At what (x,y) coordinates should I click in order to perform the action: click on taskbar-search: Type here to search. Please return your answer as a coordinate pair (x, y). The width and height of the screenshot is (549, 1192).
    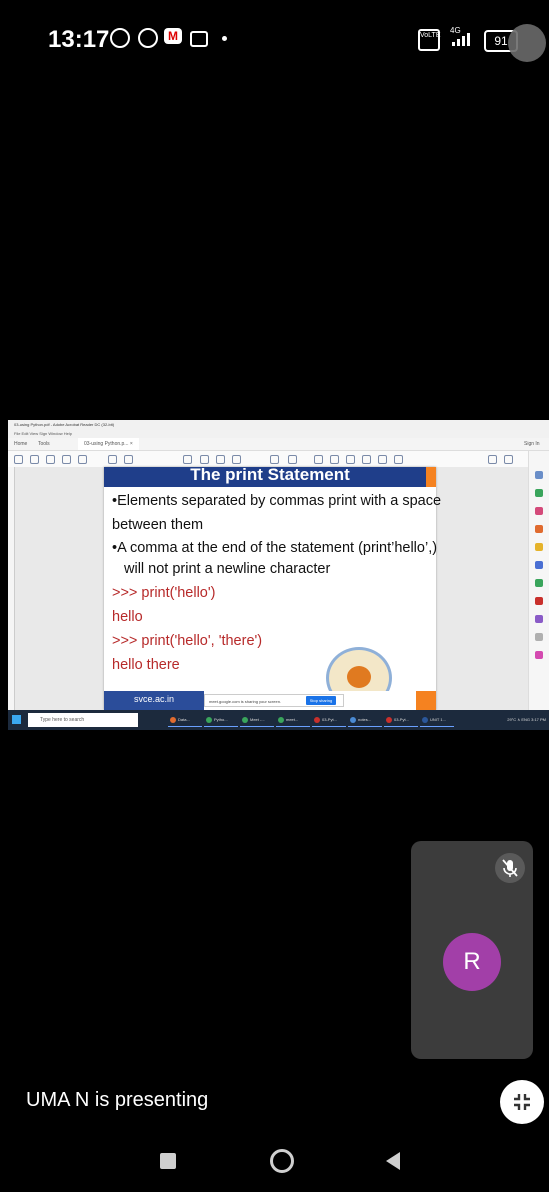
    Looking at the image, I should click on (83, 720).